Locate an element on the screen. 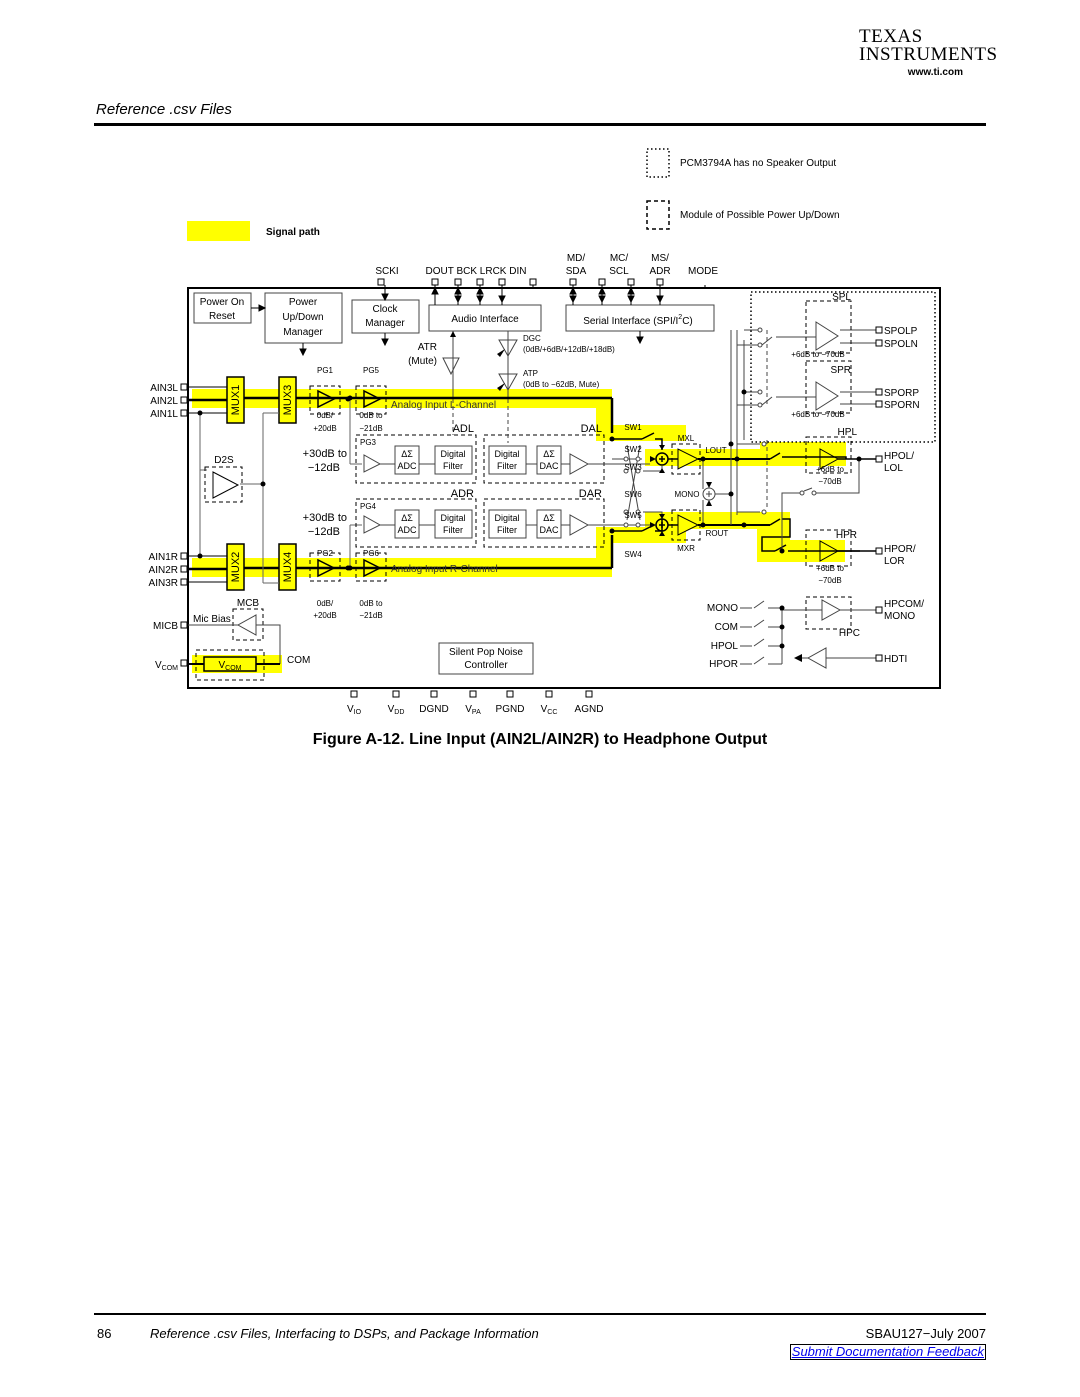  pg3-amp-icon is located at coordinates (372, 463).